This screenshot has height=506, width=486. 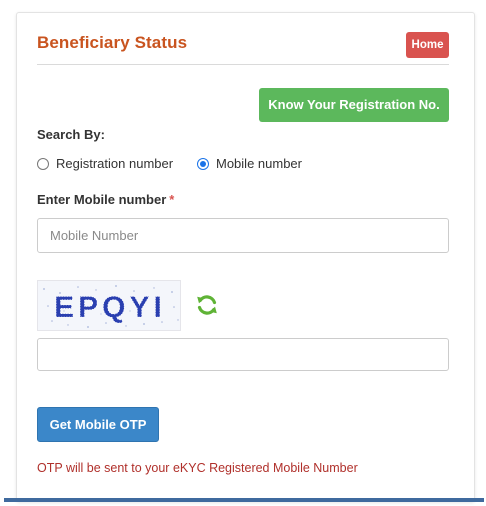 I want to click on radio-option-registration: Registration number, so click(x=105, y=163).